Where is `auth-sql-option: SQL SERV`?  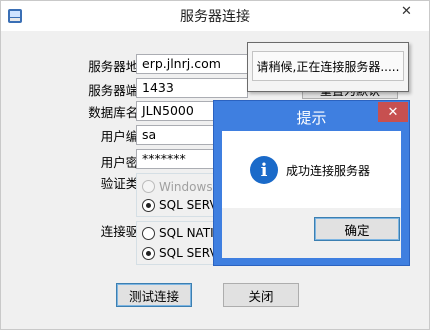
auth-sql-option: SQL SERV is located at coordinates (180, 205).